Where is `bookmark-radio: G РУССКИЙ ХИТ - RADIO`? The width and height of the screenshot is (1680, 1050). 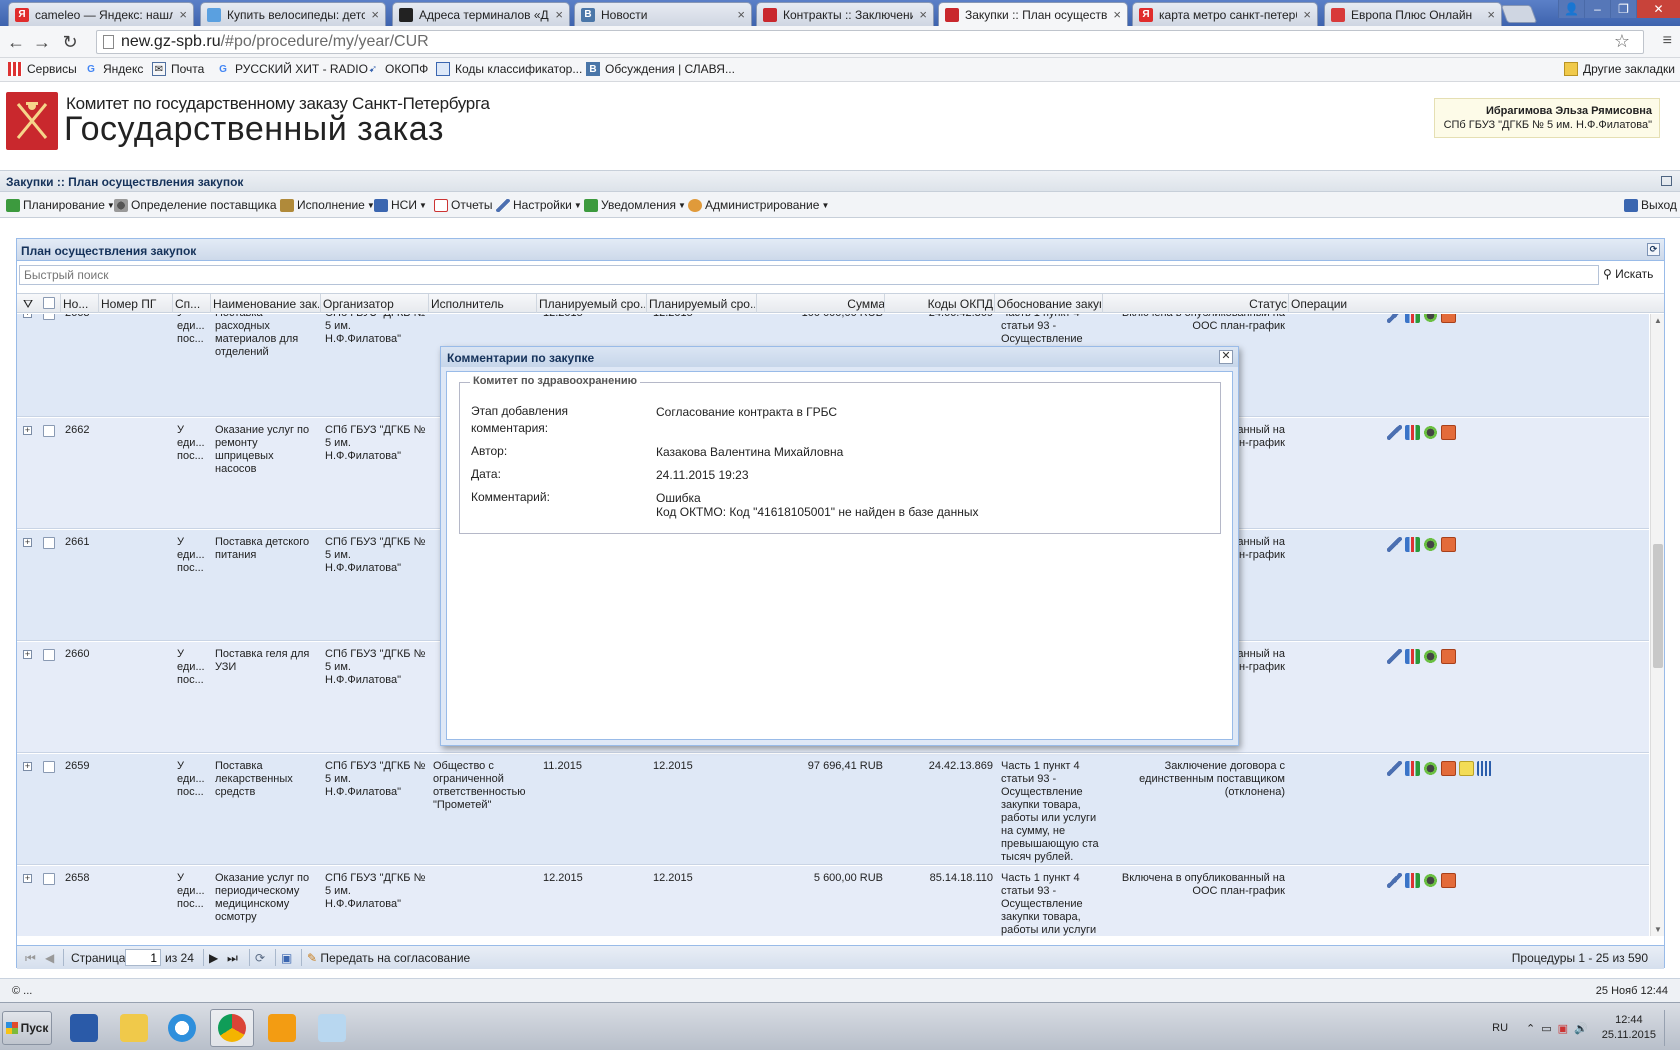 bookmark-radio: G РУССКИЙ ХИТ - RADIO is located at coordinates (292, 69).